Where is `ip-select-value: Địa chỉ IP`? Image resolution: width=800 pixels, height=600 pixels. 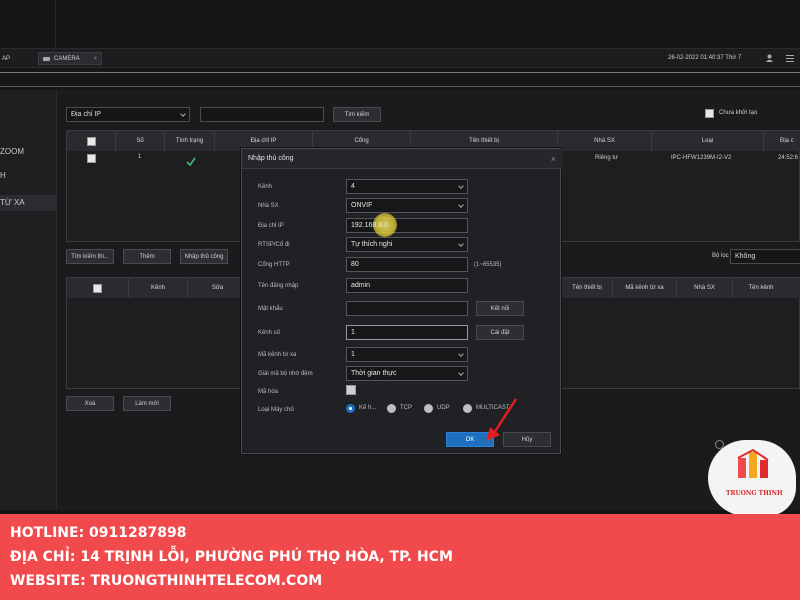
ip-select-value: Địa chỉ IP is located at coordinates (86, 114).